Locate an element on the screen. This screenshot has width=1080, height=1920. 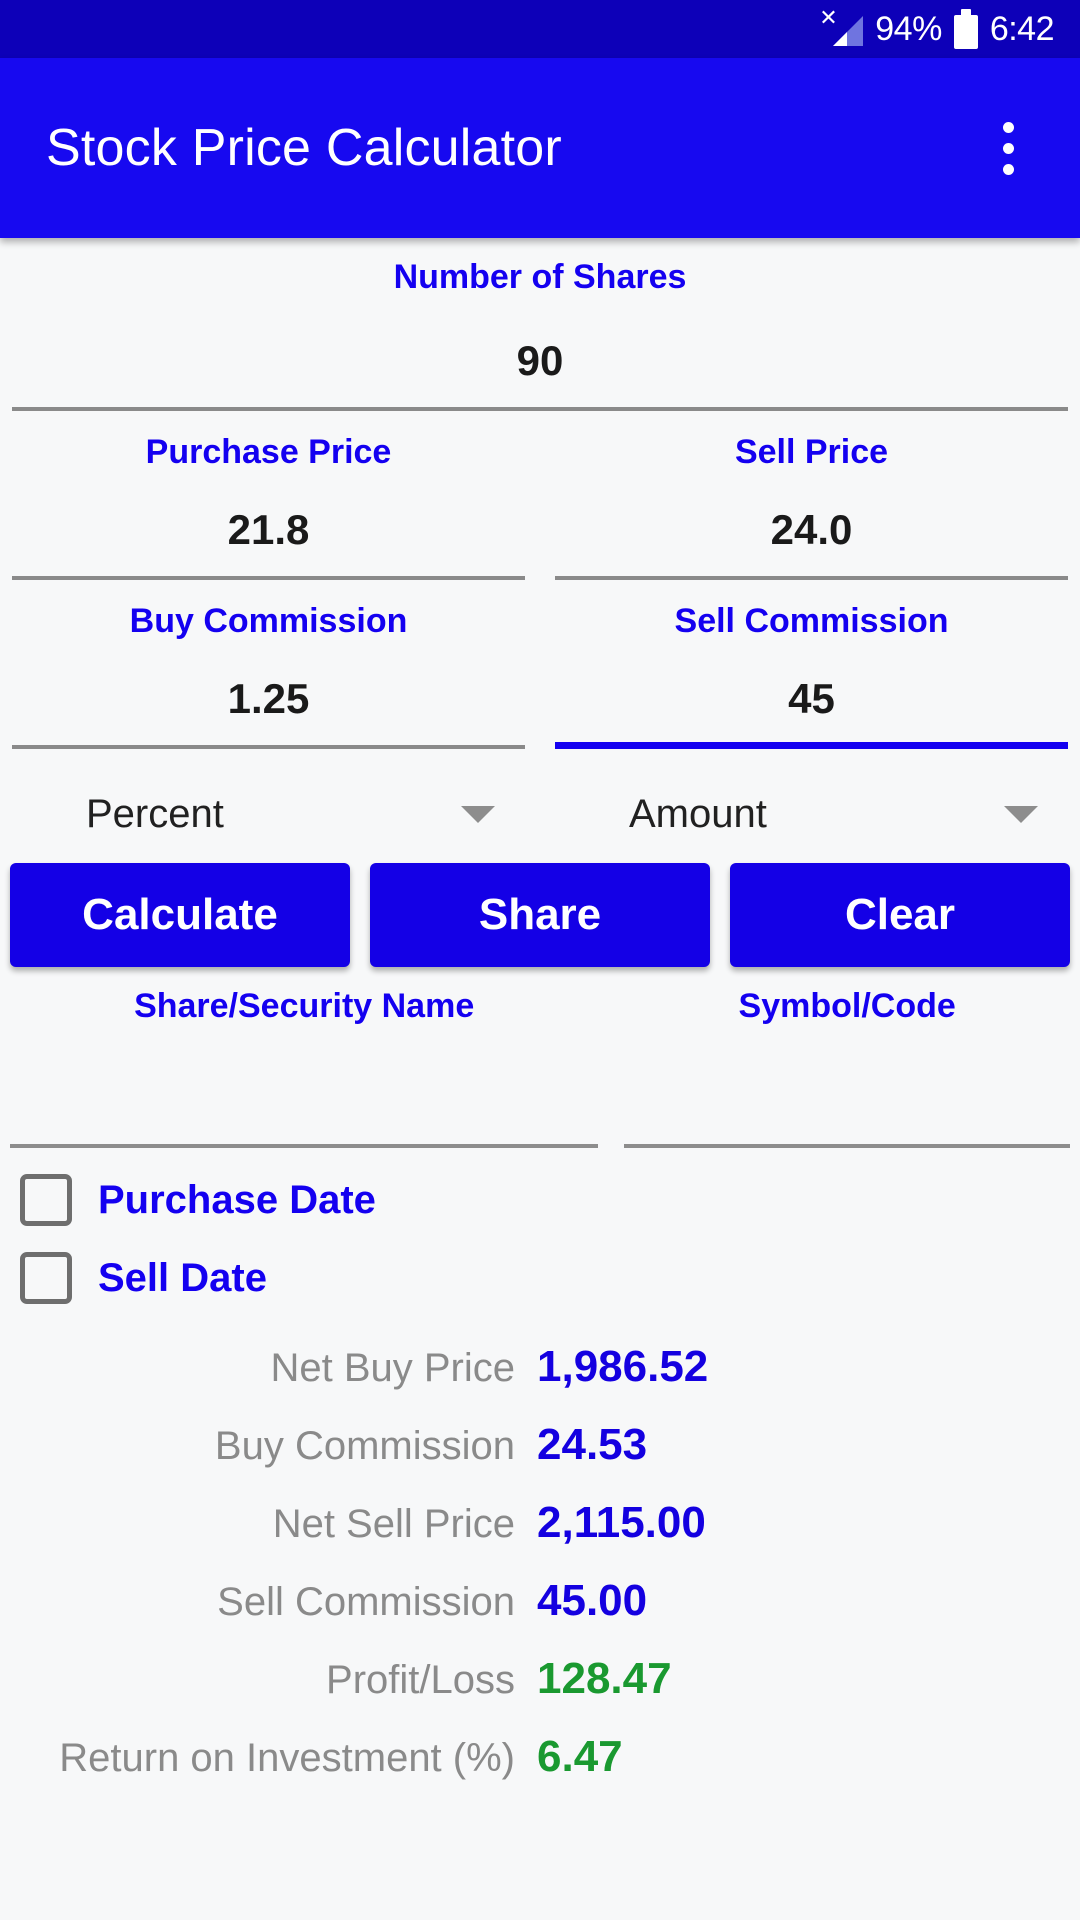
result-label: Sell Commission is located at coordinates (366, 1602).